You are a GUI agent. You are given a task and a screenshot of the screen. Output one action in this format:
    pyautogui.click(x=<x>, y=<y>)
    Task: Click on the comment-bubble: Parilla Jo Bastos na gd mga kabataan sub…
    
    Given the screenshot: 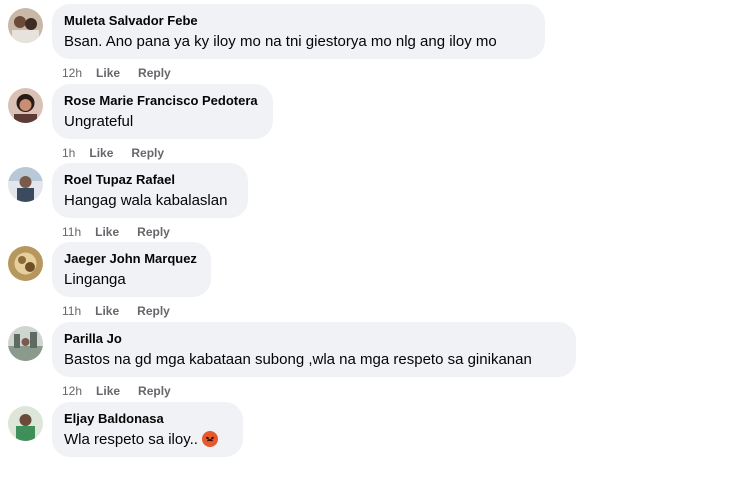 What is the action you would take?
    pyautogui.click(x=314, y=349)
    